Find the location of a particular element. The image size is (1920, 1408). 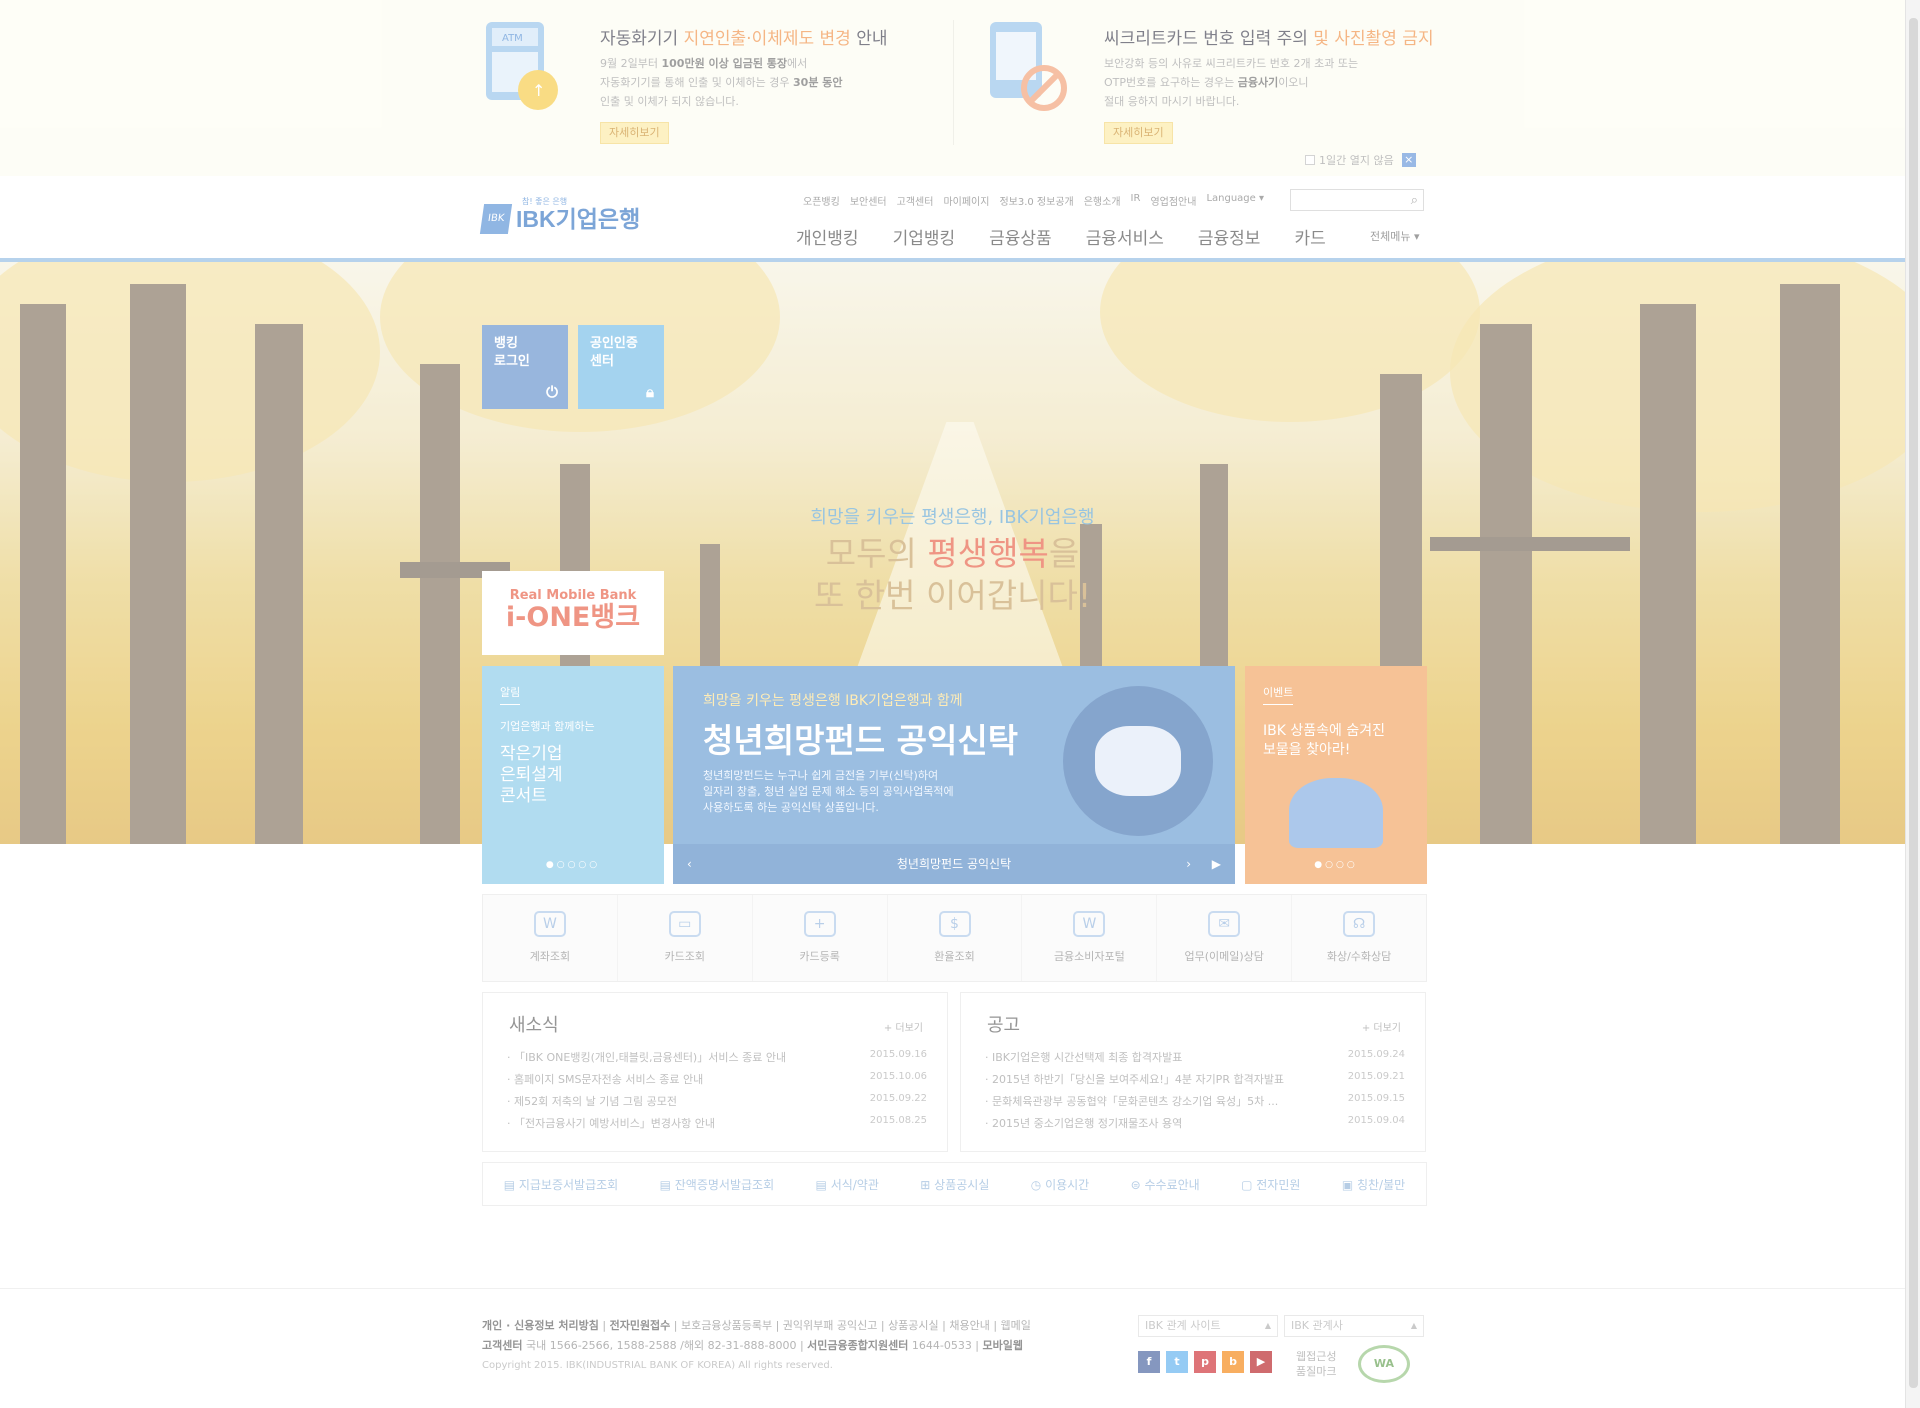

notice-close-row: 1일간 열지 않음 × is located at coordinates (1360, 160).